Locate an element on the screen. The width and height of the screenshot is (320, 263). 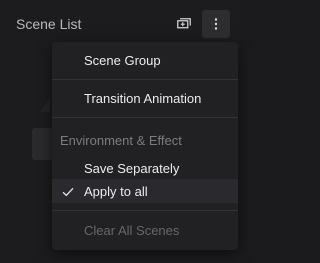
menu-item-transition-animation: Transition Animation is located at coordinates (145, 98).